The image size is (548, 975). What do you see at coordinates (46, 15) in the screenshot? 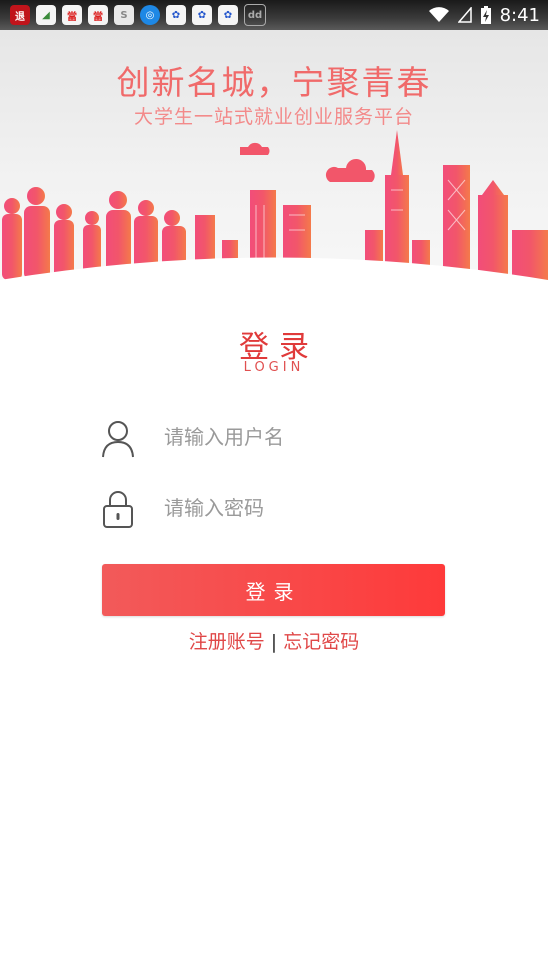
I see `app-icon: ◢` at bounding box center [46, 15].